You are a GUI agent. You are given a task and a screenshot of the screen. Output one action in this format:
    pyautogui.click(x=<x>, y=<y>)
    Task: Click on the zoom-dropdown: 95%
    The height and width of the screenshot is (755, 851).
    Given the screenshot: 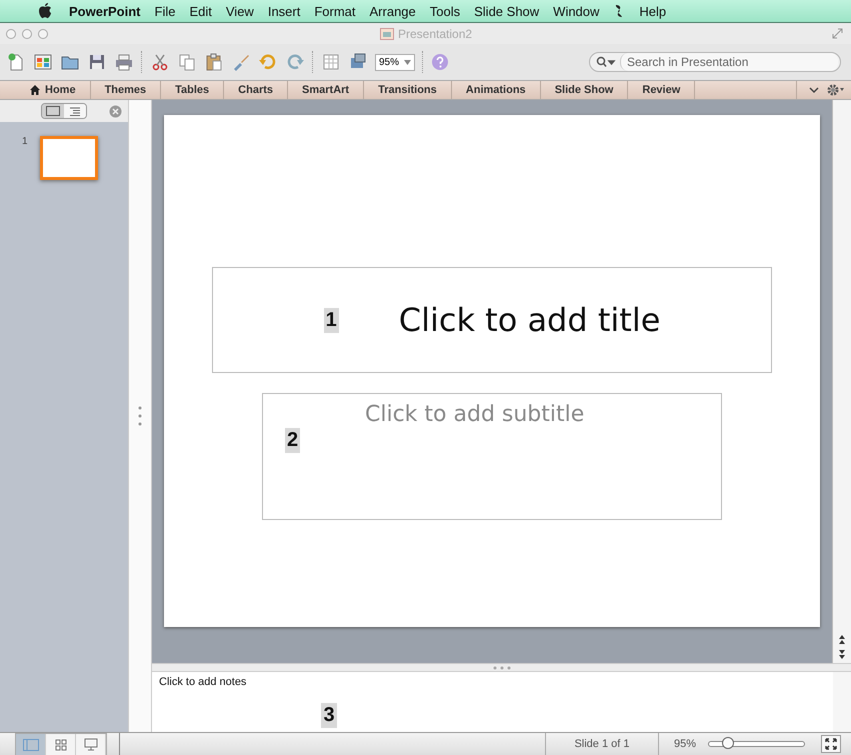 What is the action you would take?
    pyautogui.click(x=395, y=62)
    